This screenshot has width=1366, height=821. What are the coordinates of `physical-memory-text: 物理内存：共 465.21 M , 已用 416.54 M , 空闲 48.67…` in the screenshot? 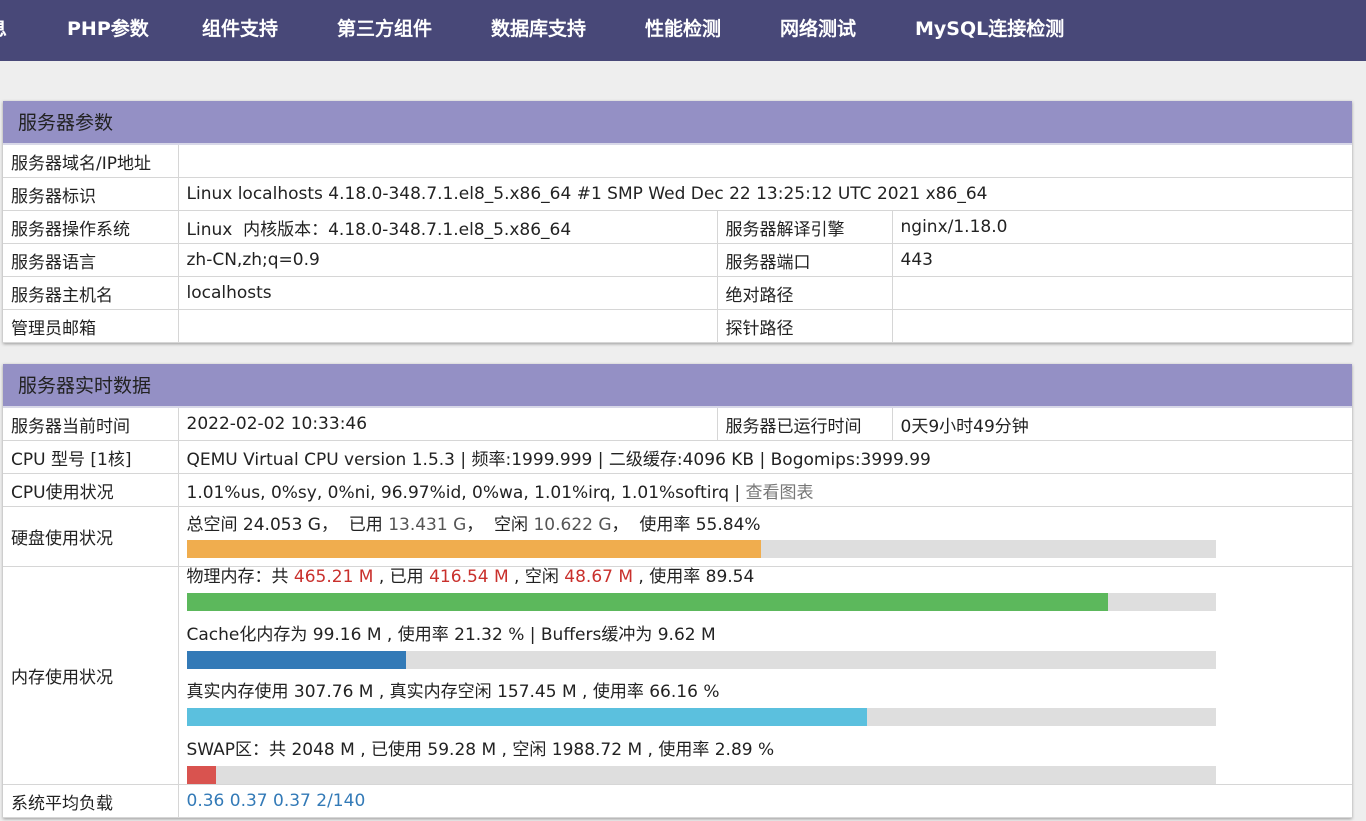 It's located at (766, 577).